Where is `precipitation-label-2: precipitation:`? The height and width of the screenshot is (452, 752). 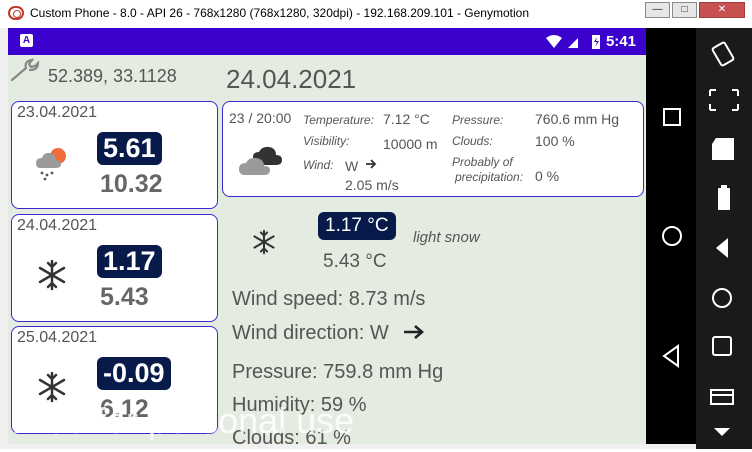 precipitation-label-2: precipitation: is located at coordinates (489, 177).